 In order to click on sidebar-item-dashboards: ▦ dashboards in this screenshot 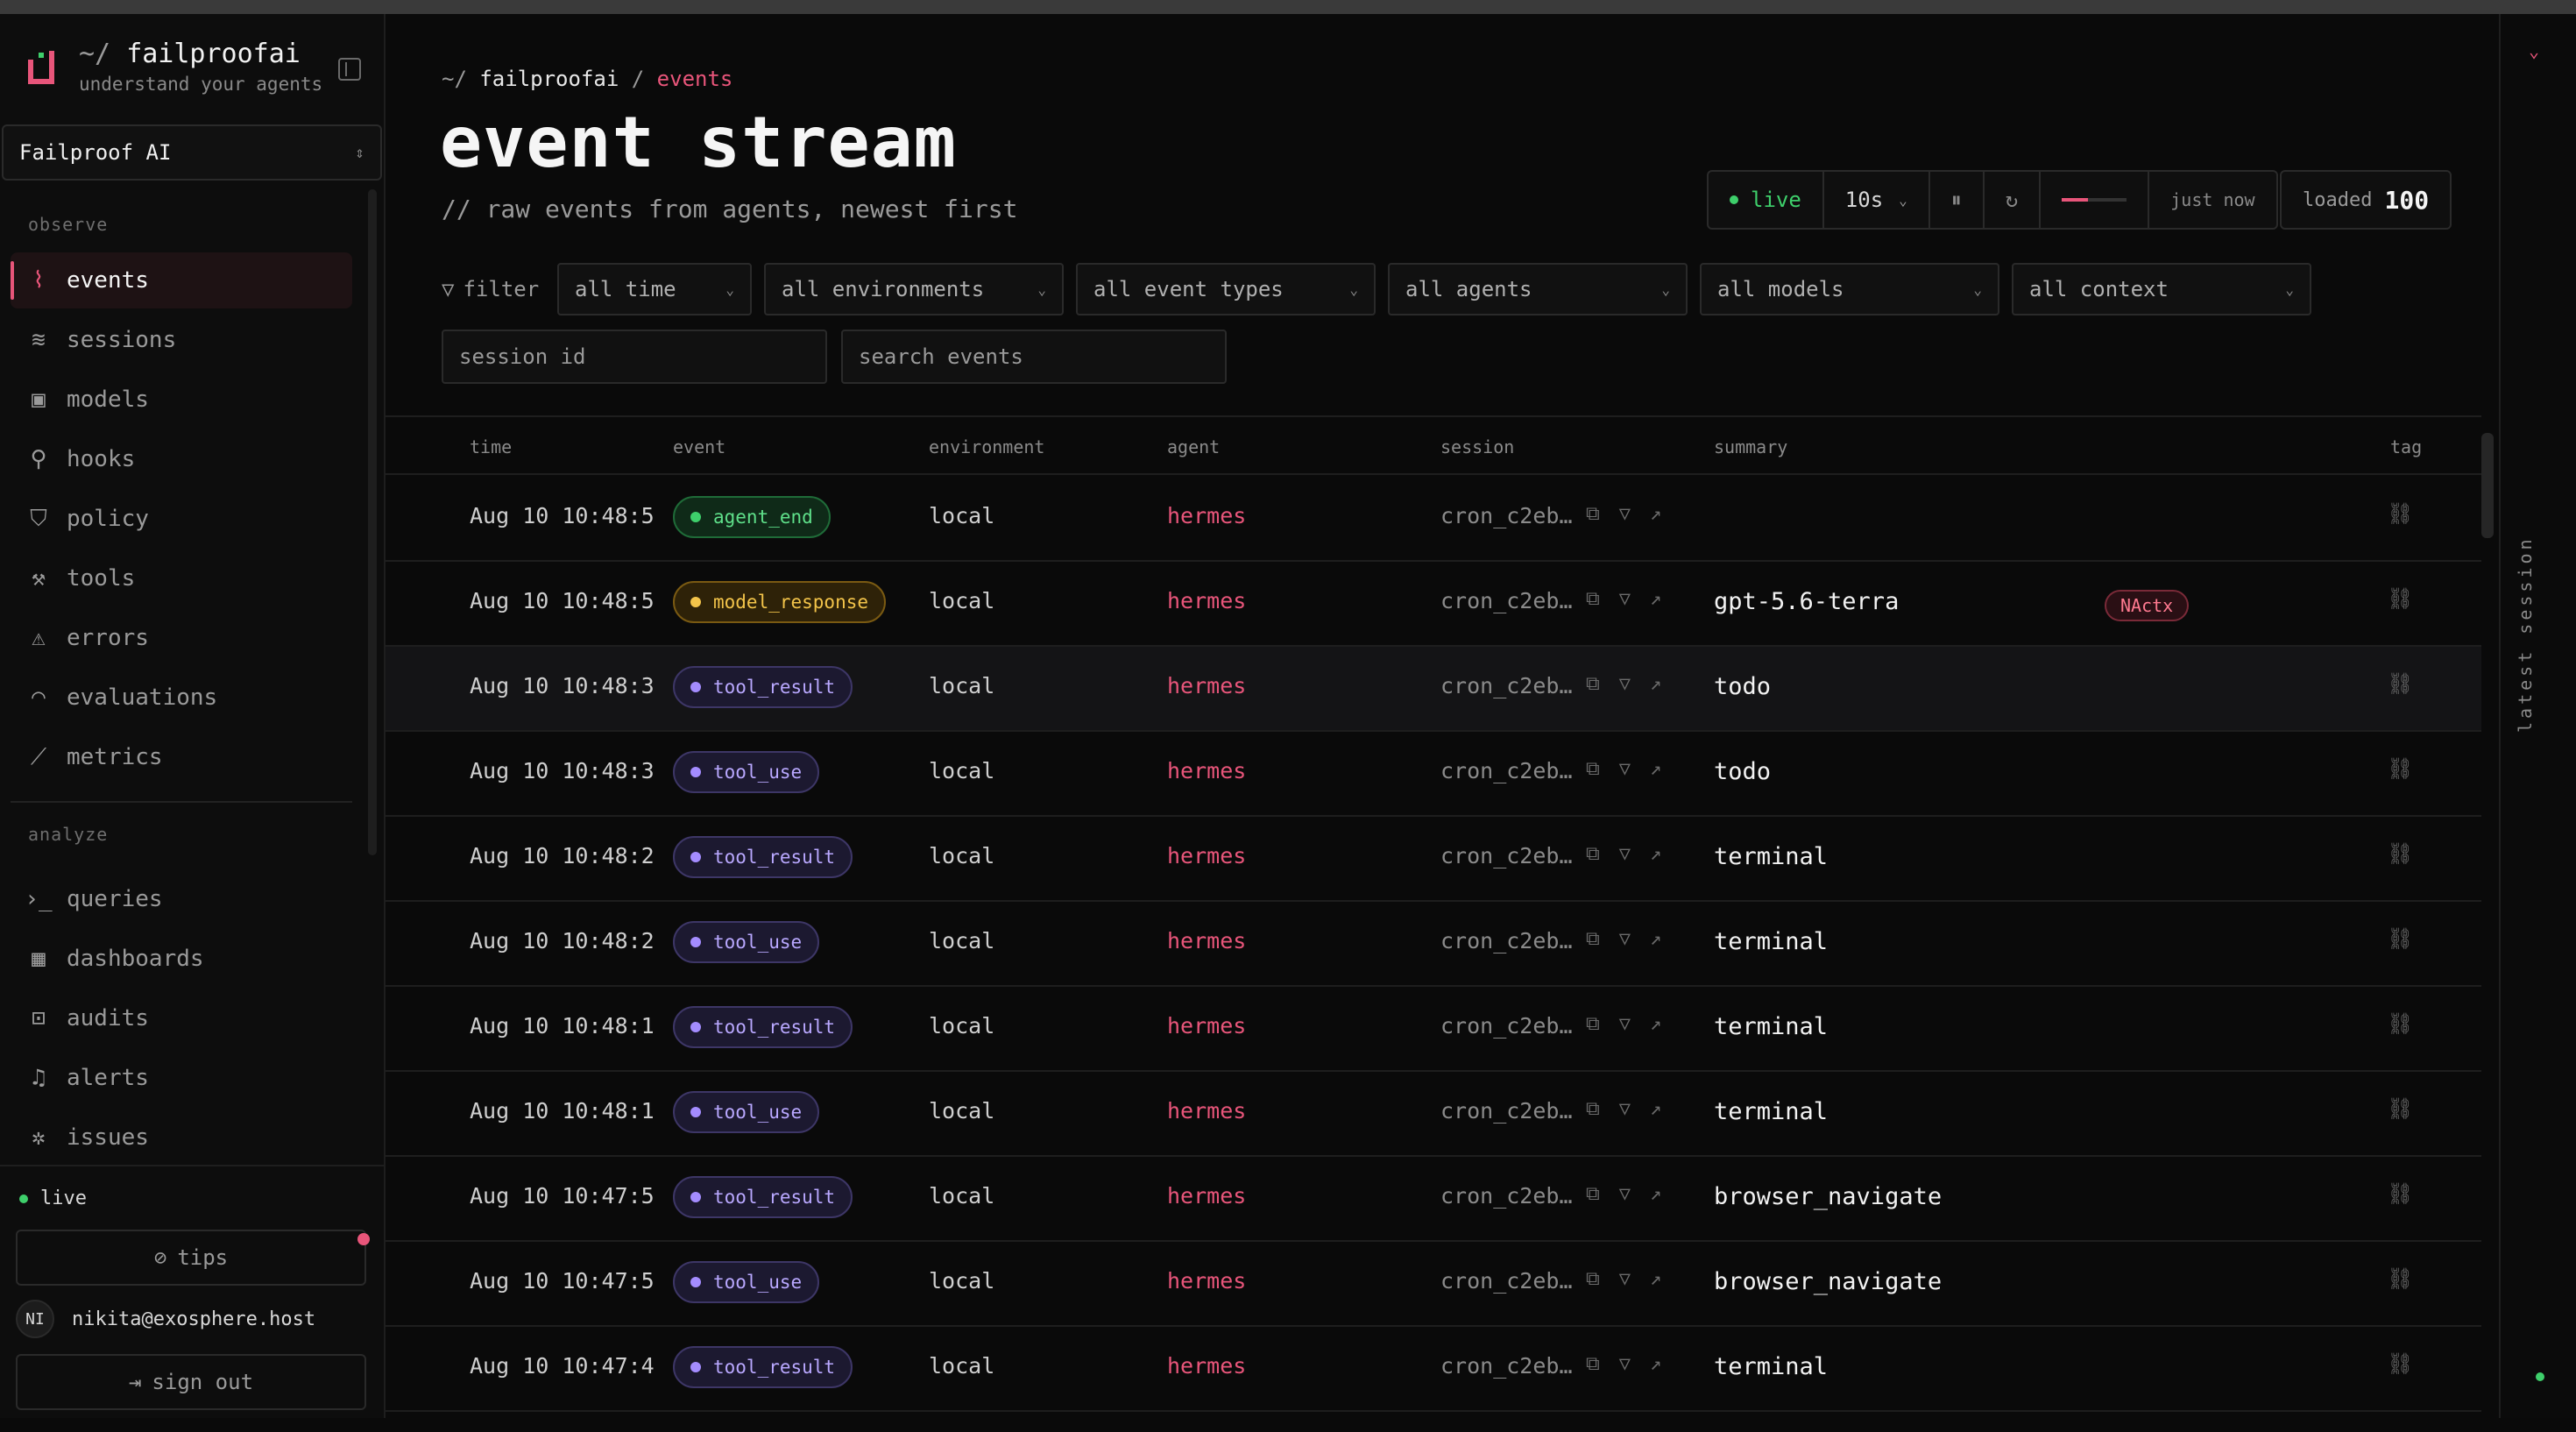, I will do `click(181, 959)`.